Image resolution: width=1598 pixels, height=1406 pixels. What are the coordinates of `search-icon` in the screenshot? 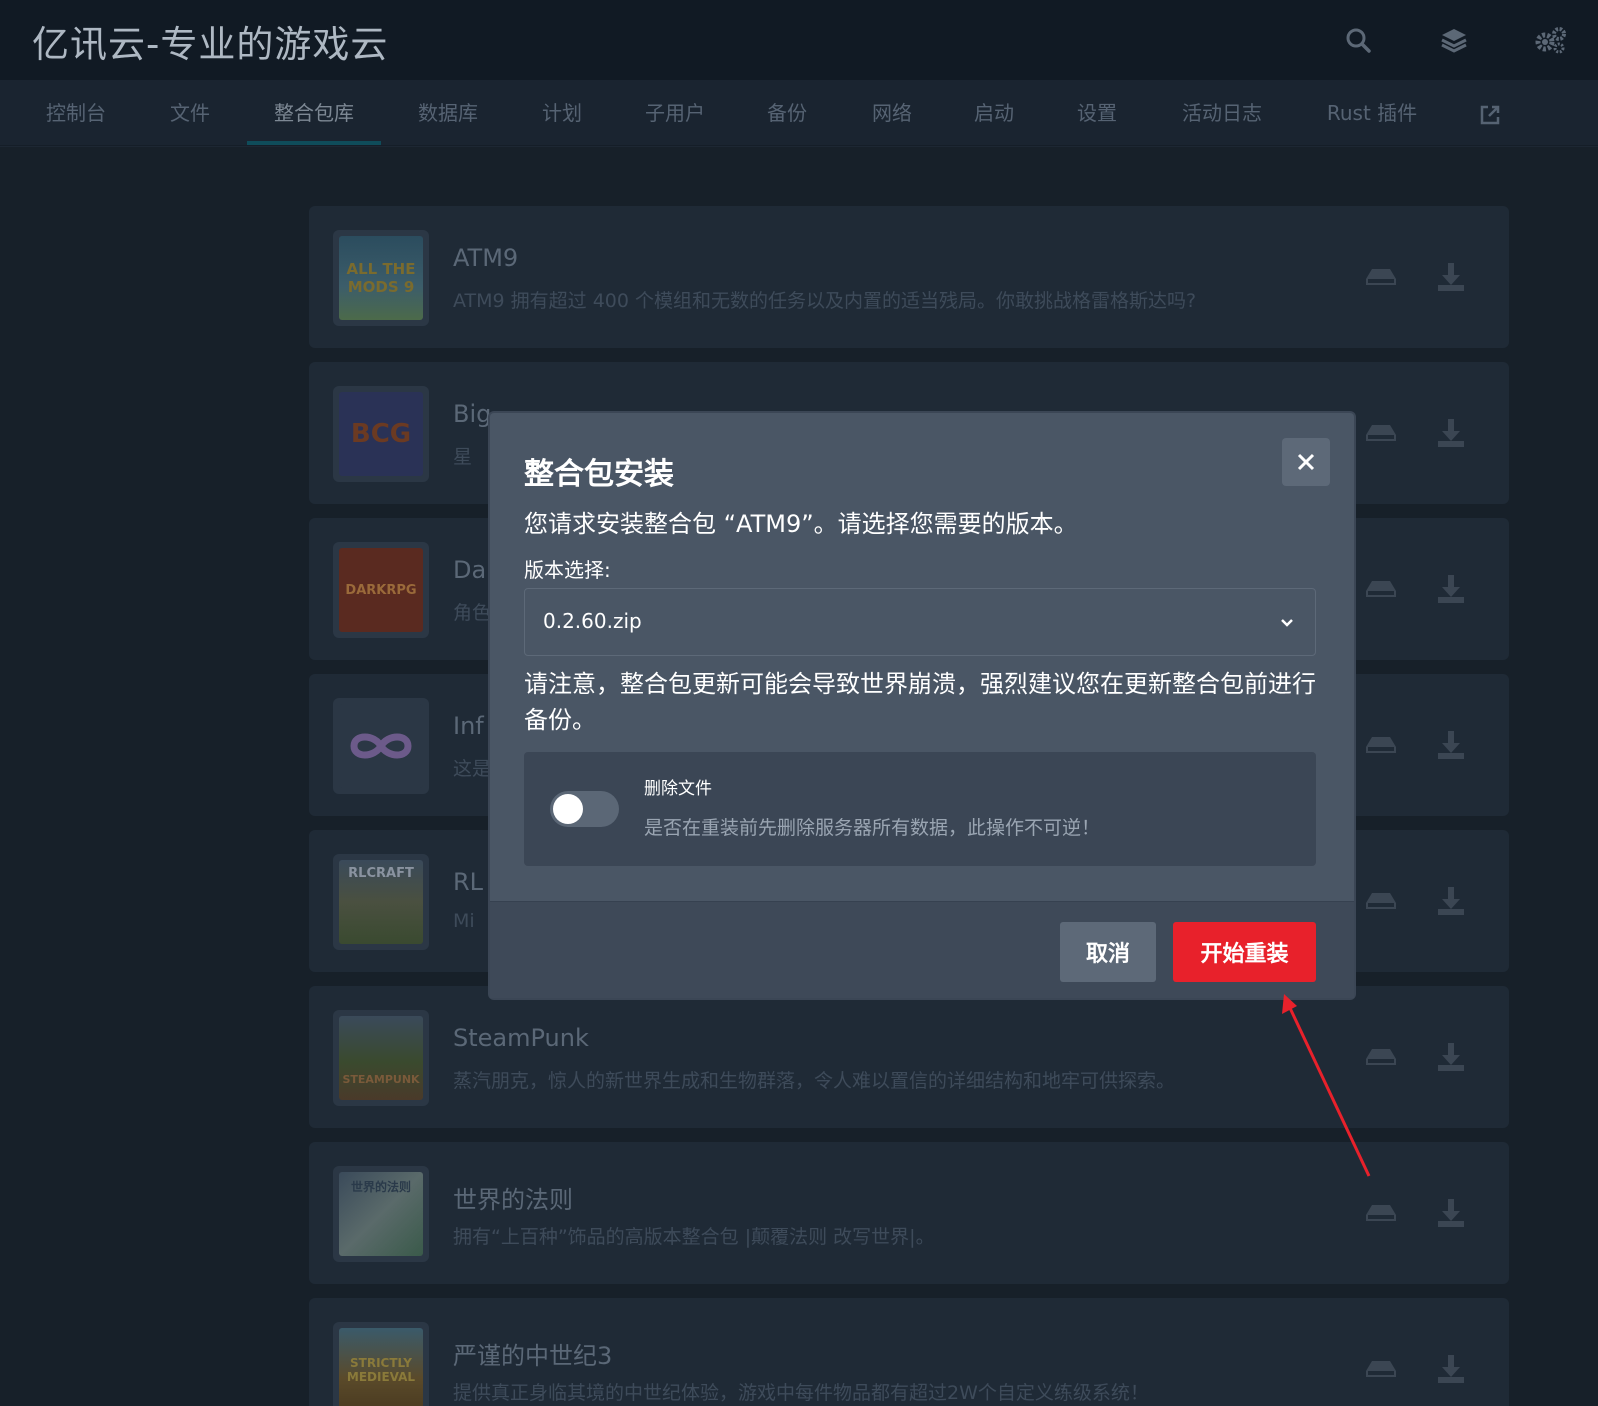 It's located at (1358, 40).